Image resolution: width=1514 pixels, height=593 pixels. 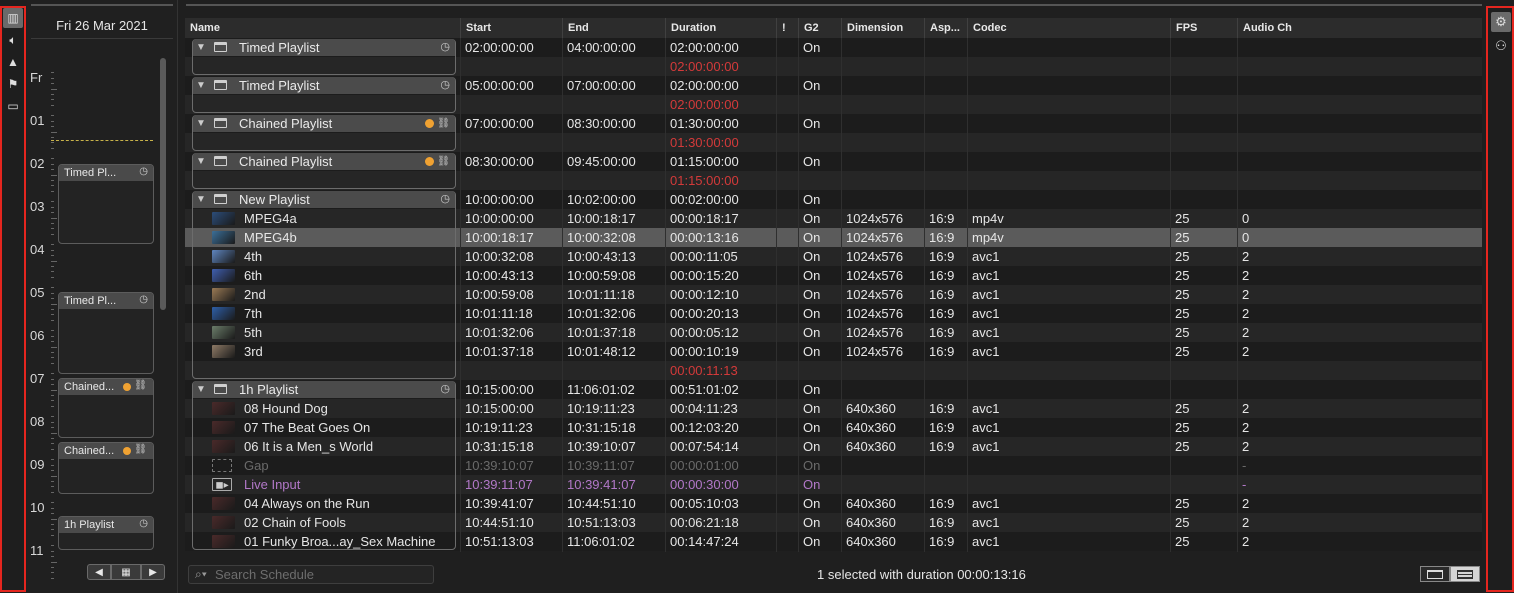 What do you see at coordinates (601, 275) in the screenshot?
I see `end-cell: 10:00:59:08` at bounding box center [601, 275].